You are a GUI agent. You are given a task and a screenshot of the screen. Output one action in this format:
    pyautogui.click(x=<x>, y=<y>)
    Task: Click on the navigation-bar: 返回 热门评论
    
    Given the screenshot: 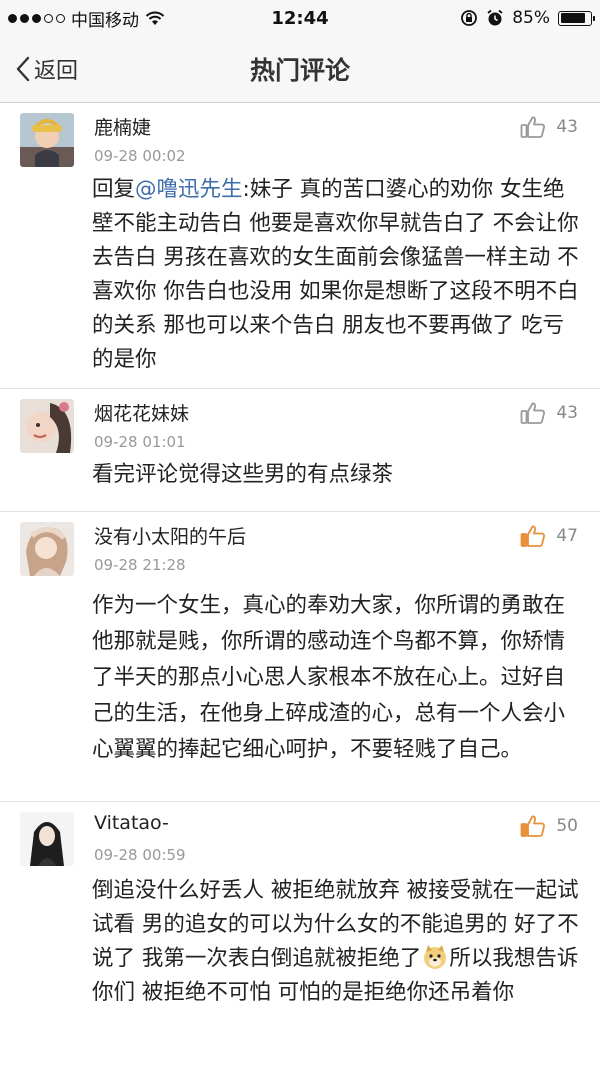 What is the action you would take?
    pyautogui.click(x=300, y=69)
    